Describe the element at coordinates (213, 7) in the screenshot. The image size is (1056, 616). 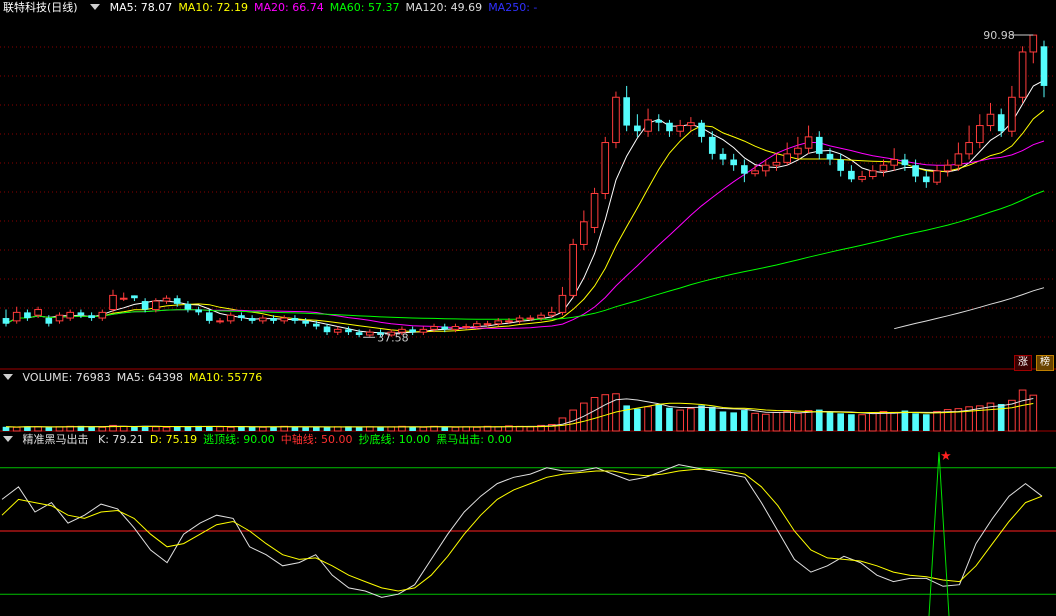
I see `ma-legend-item: MA10: 72.19` at that location.